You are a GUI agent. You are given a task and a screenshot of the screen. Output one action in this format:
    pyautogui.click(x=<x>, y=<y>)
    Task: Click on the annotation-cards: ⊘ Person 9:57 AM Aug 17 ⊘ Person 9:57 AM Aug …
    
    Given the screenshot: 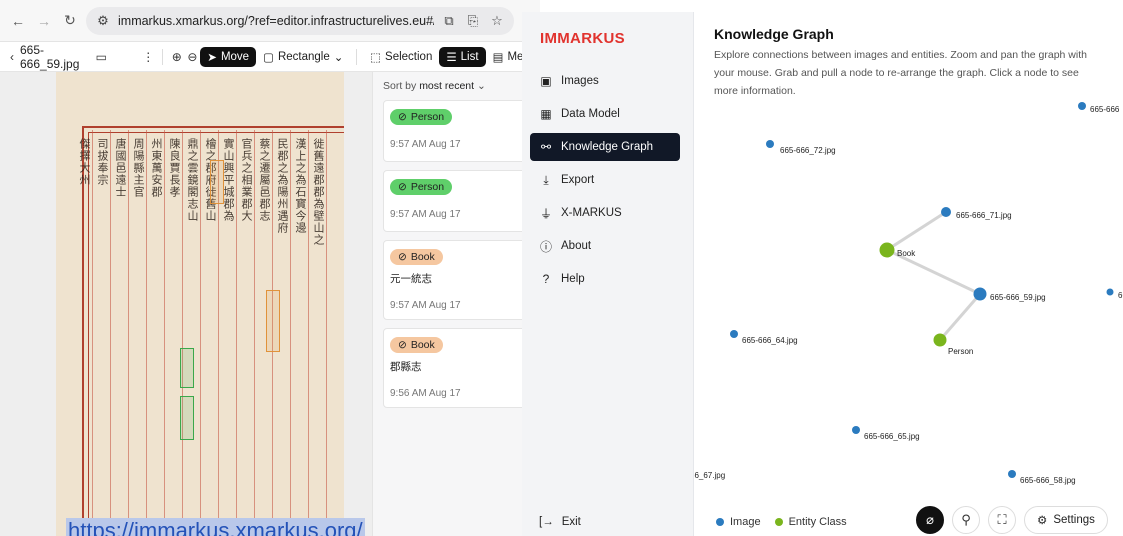 What is the action you would take?
    pyautogui.click(x=457, y=254)
    